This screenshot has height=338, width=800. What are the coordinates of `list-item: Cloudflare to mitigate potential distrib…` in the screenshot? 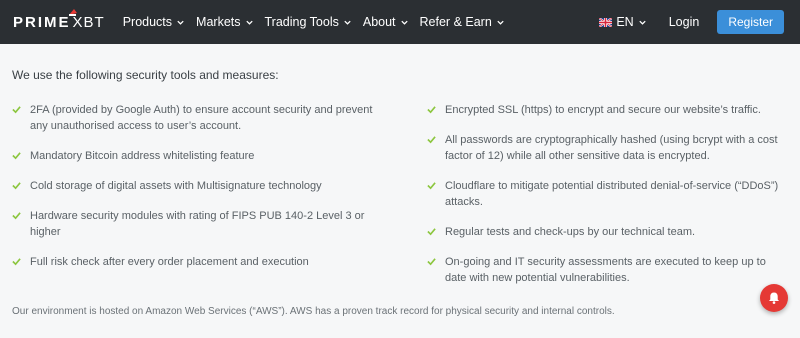 It's located at (607, 194).